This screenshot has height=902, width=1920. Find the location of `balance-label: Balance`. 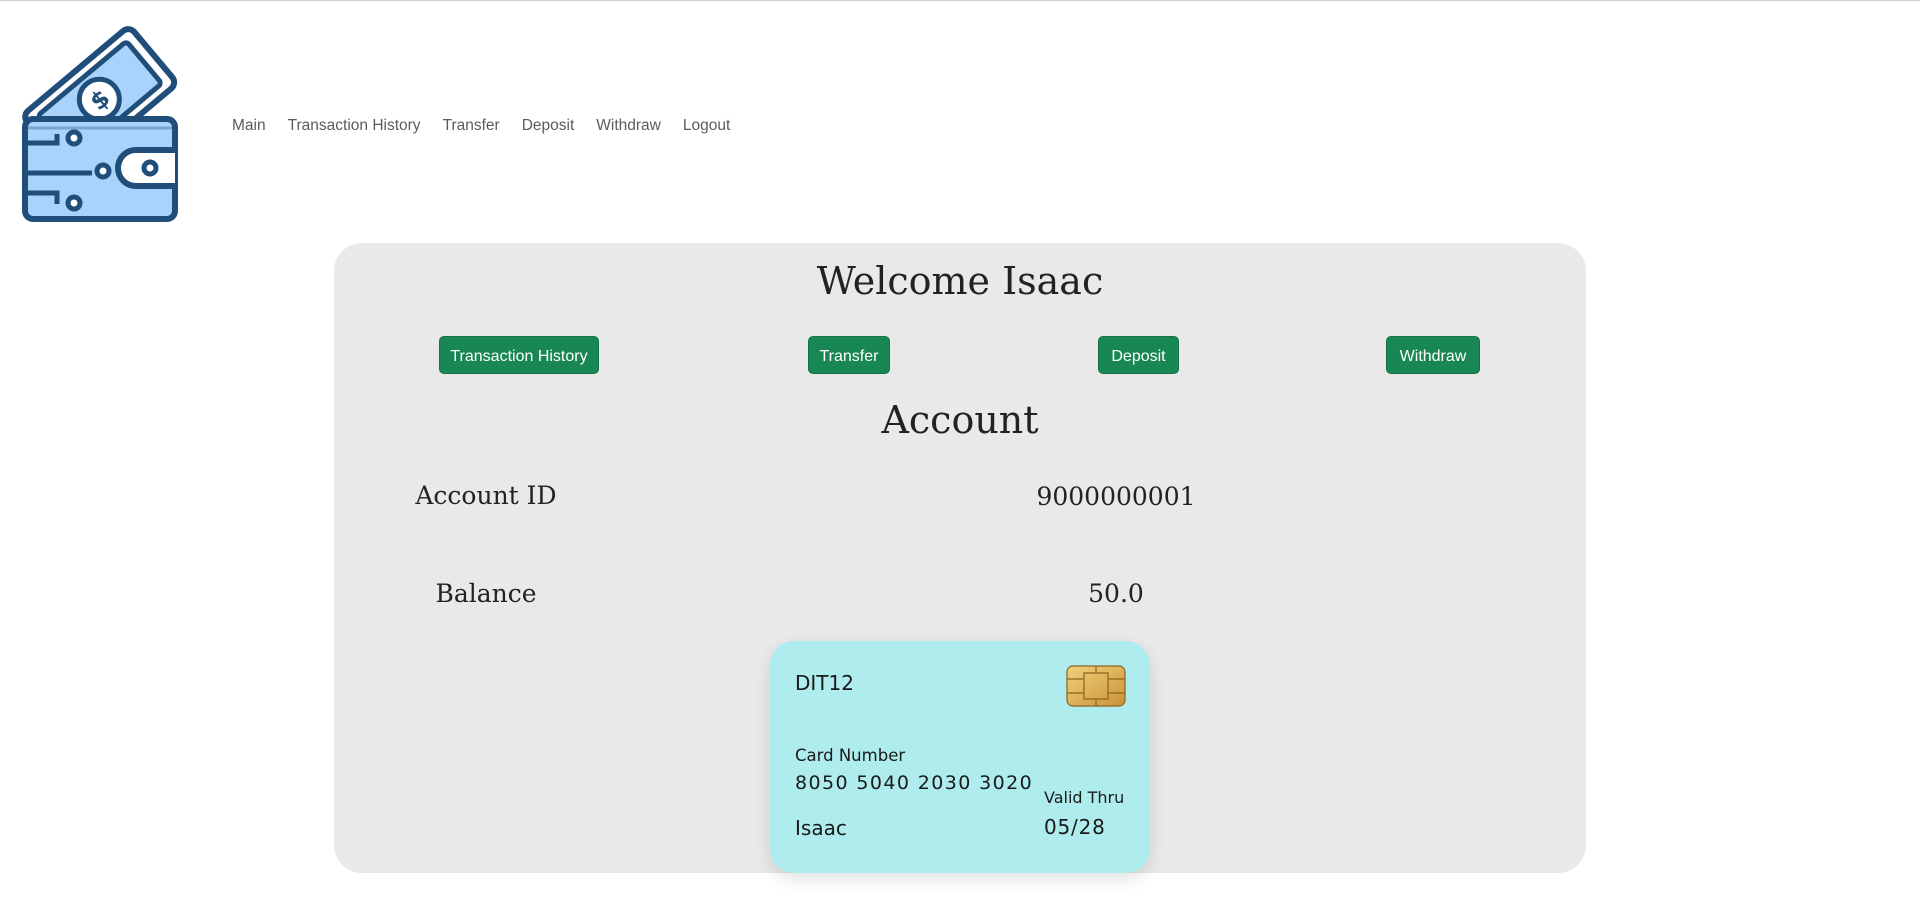

balance-label: Balance is located at coordinates (486, 593).